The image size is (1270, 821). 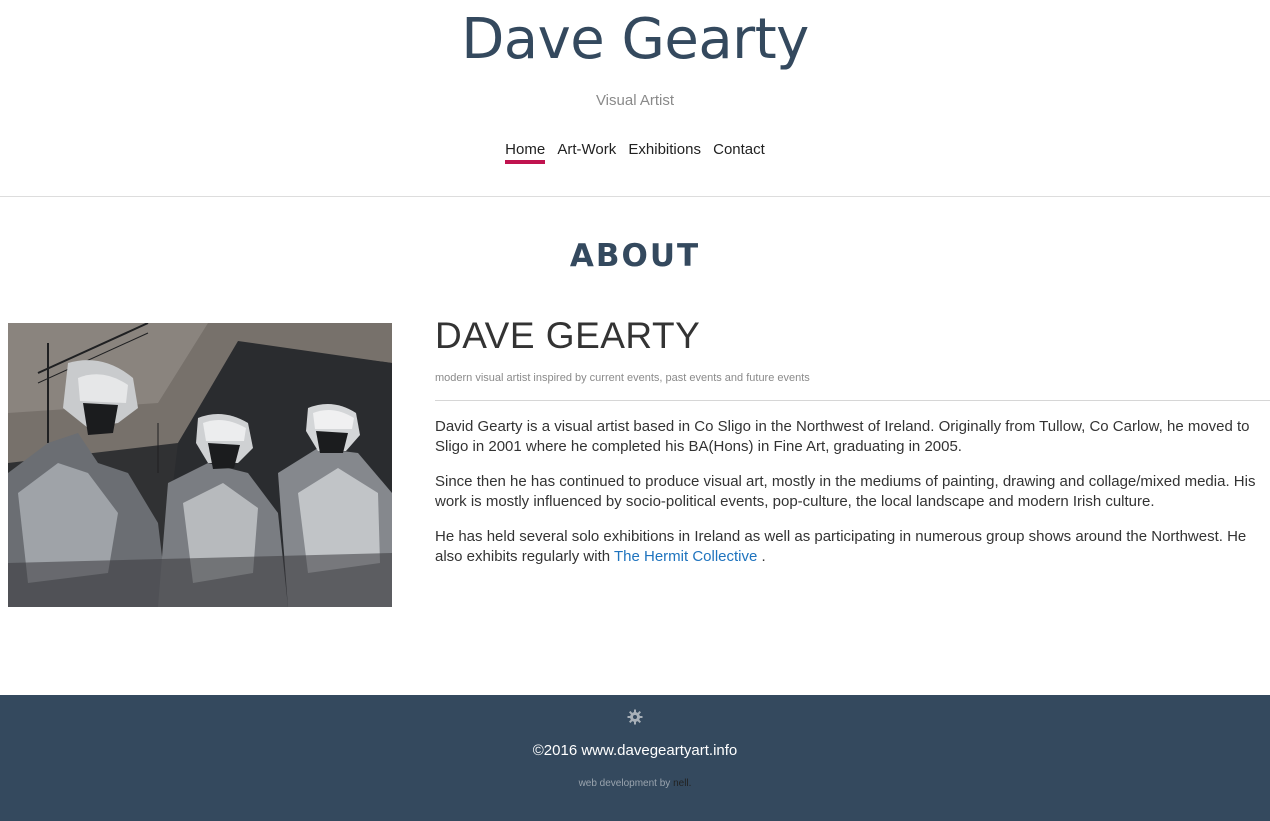 I want to click on nav-item-exhibitions: Exhibitions, so click(x=664, y=152).